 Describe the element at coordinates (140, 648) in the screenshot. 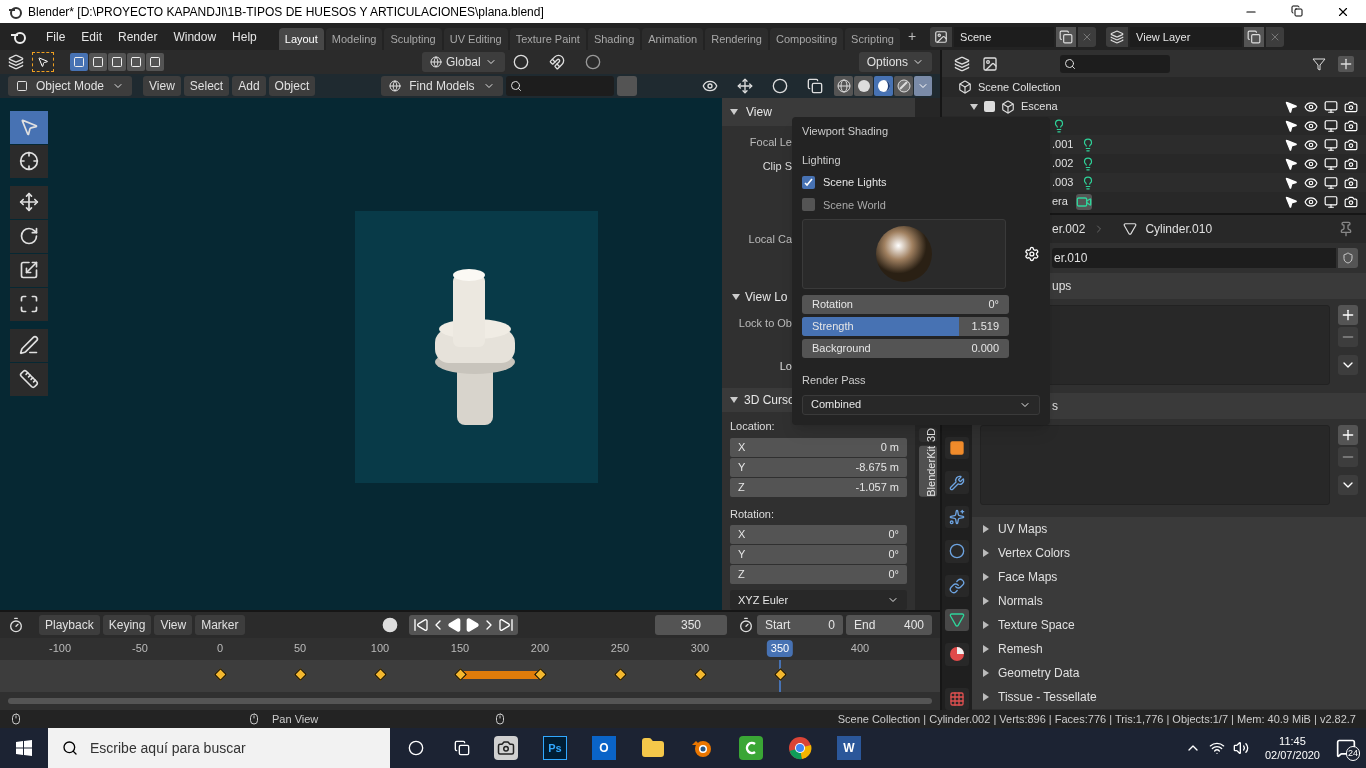

I see `frame-number: -50` at that location.